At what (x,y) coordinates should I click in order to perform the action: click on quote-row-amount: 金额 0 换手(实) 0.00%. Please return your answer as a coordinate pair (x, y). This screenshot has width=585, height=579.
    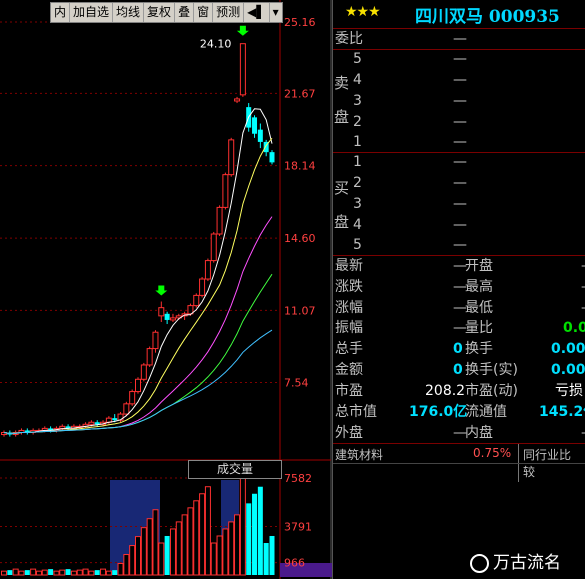
    Looking at the image, I should click on (459, 370).